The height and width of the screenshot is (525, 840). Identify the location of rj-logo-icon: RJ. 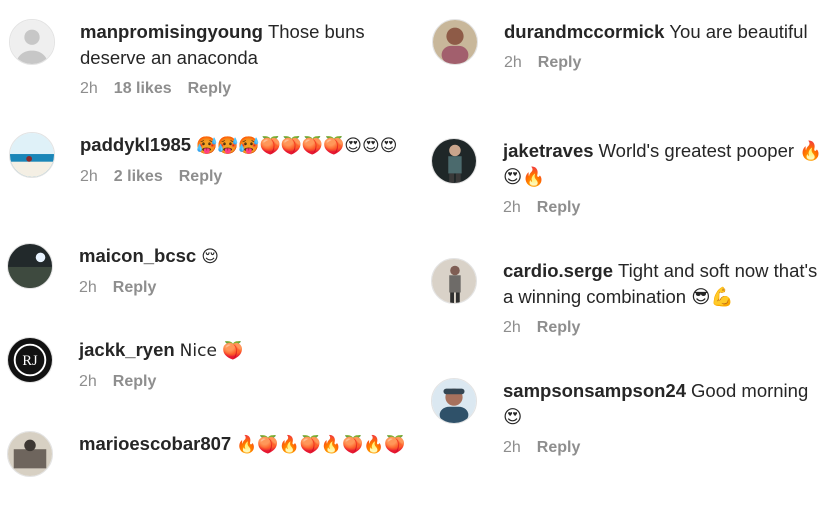
(30, 360).